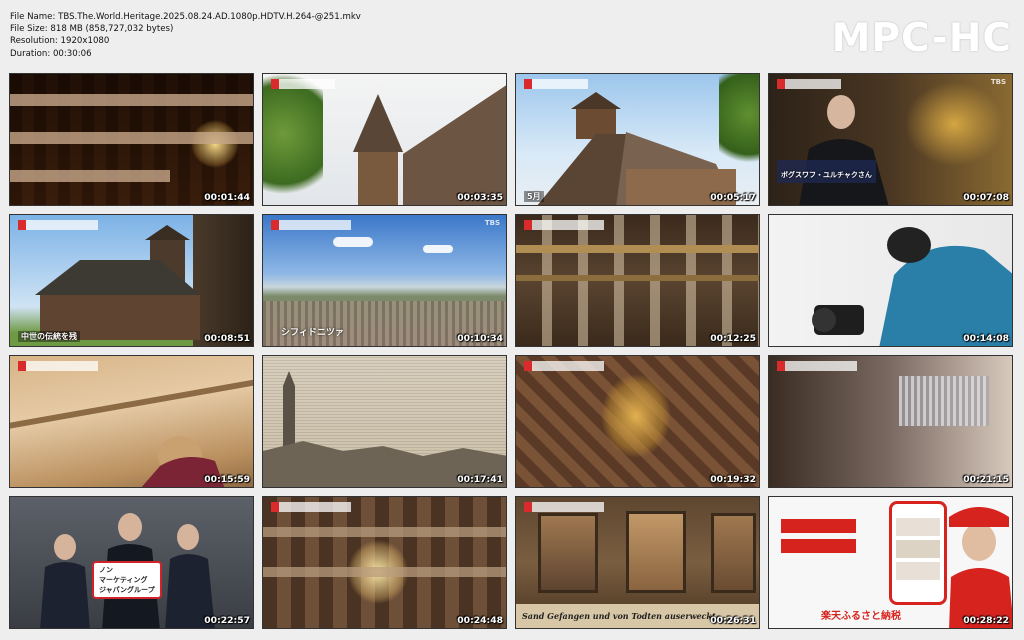 The width and height of the screenshot is (1024, 640). What do you see at coordinates (227, 620) in the screenshot?
I see `timestamp: 00:22:57` at bounding box center [227, 620].